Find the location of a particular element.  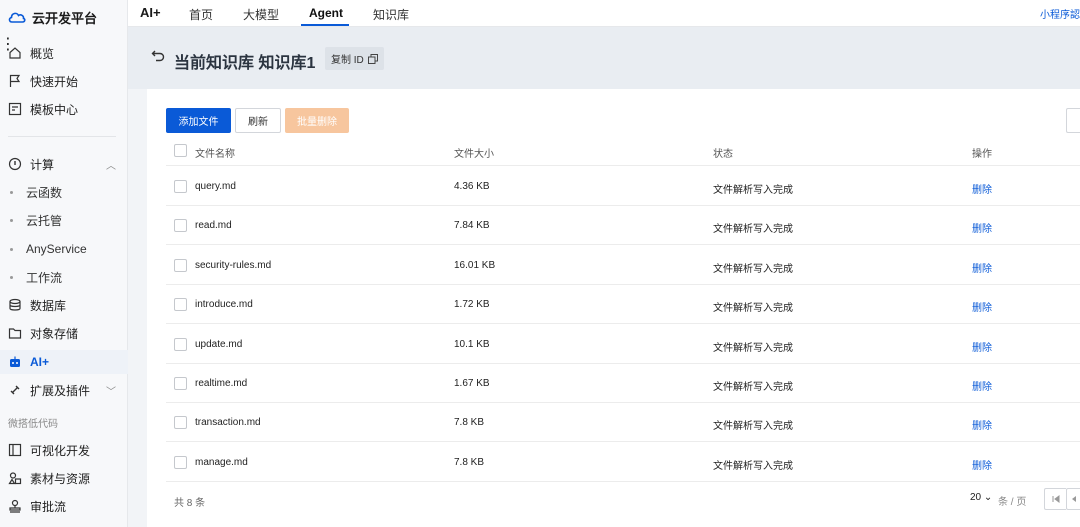

table-header: 文件名称 文件大小 状态 操作 is located at coordinates (623, 152).